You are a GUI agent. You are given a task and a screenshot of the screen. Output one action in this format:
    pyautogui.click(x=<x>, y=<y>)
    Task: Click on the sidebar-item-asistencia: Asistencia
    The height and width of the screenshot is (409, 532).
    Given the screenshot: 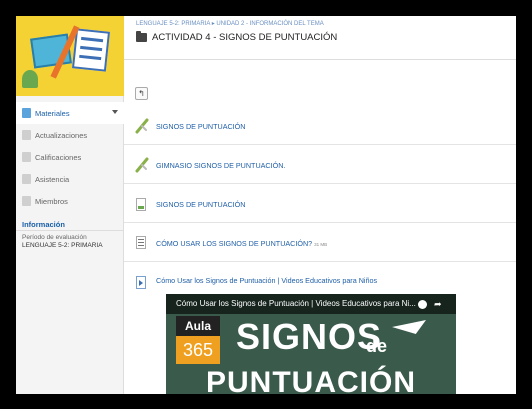 What is the action you would take?
    pyautogui.click(x=70, y=179)
    